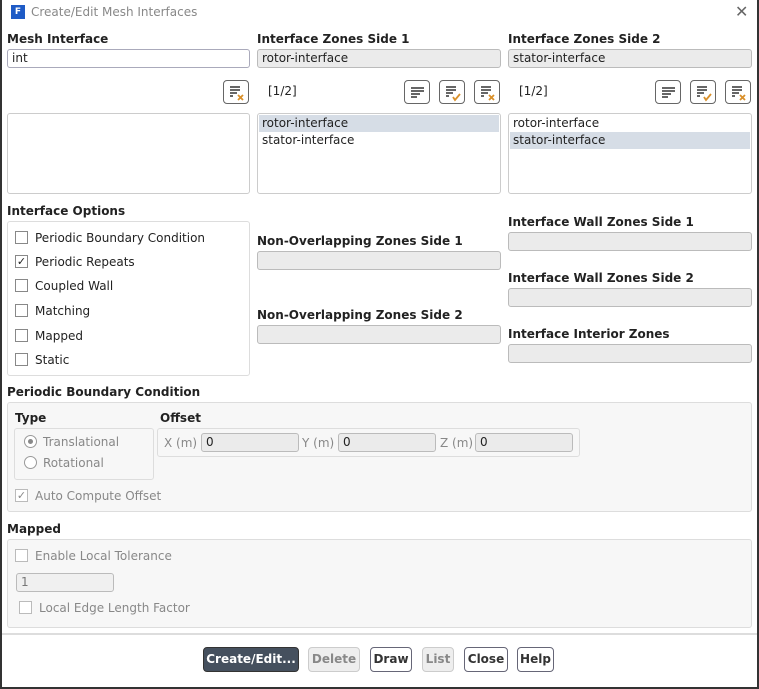  Describe the element at coordinates (360, 241) in the screenshot. I see `non-overlap-side1-label: Non-Overlapping Zones Side 1` at that location.